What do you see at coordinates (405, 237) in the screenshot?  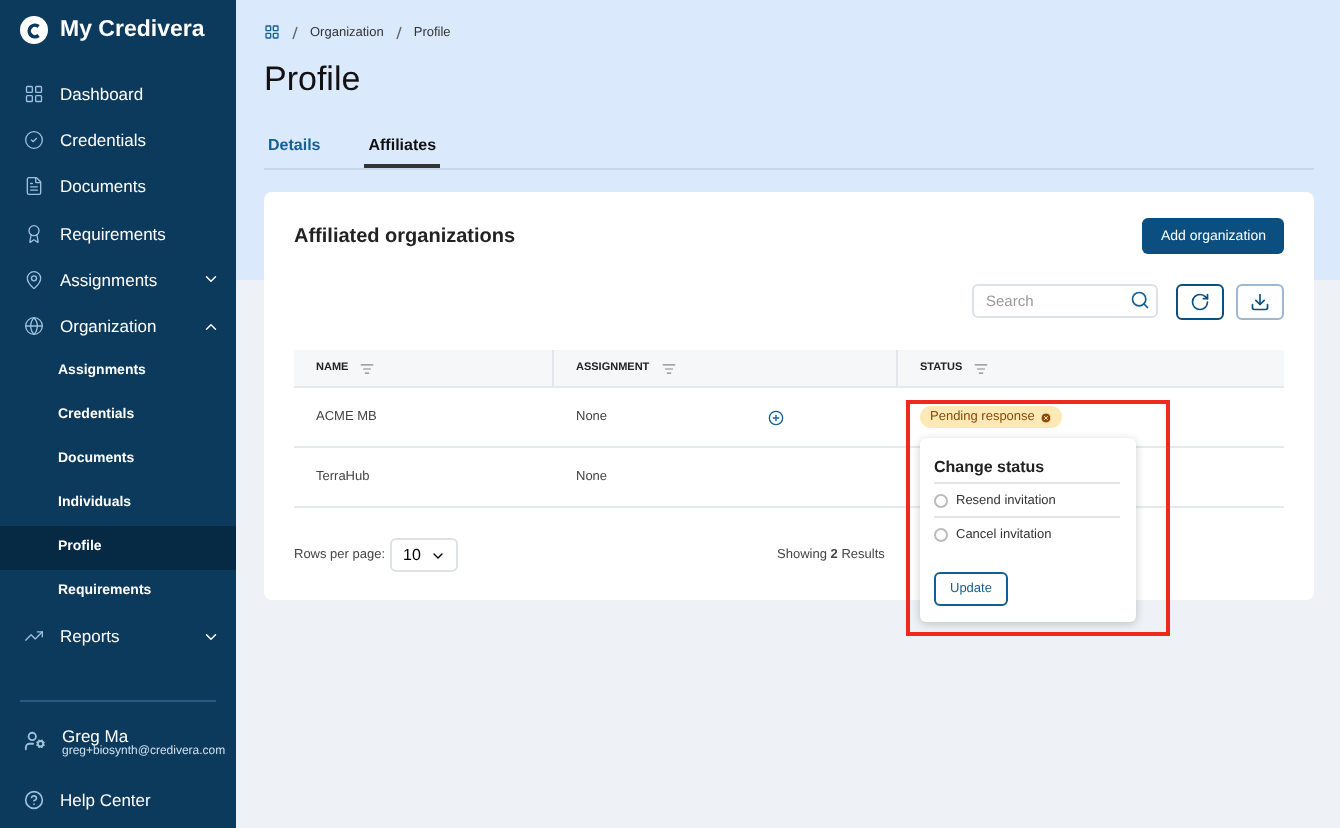 I see `card-title: Affiliated organizations` at bounding box center [405, 237].